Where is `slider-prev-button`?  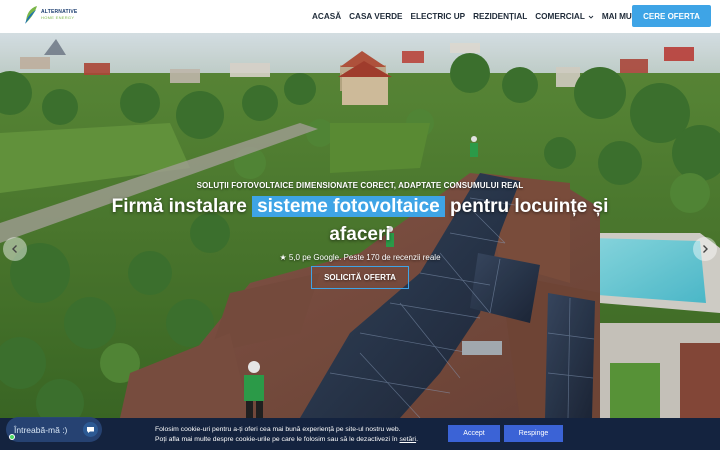
slider-prev-button is located at coordinates (15, 249).